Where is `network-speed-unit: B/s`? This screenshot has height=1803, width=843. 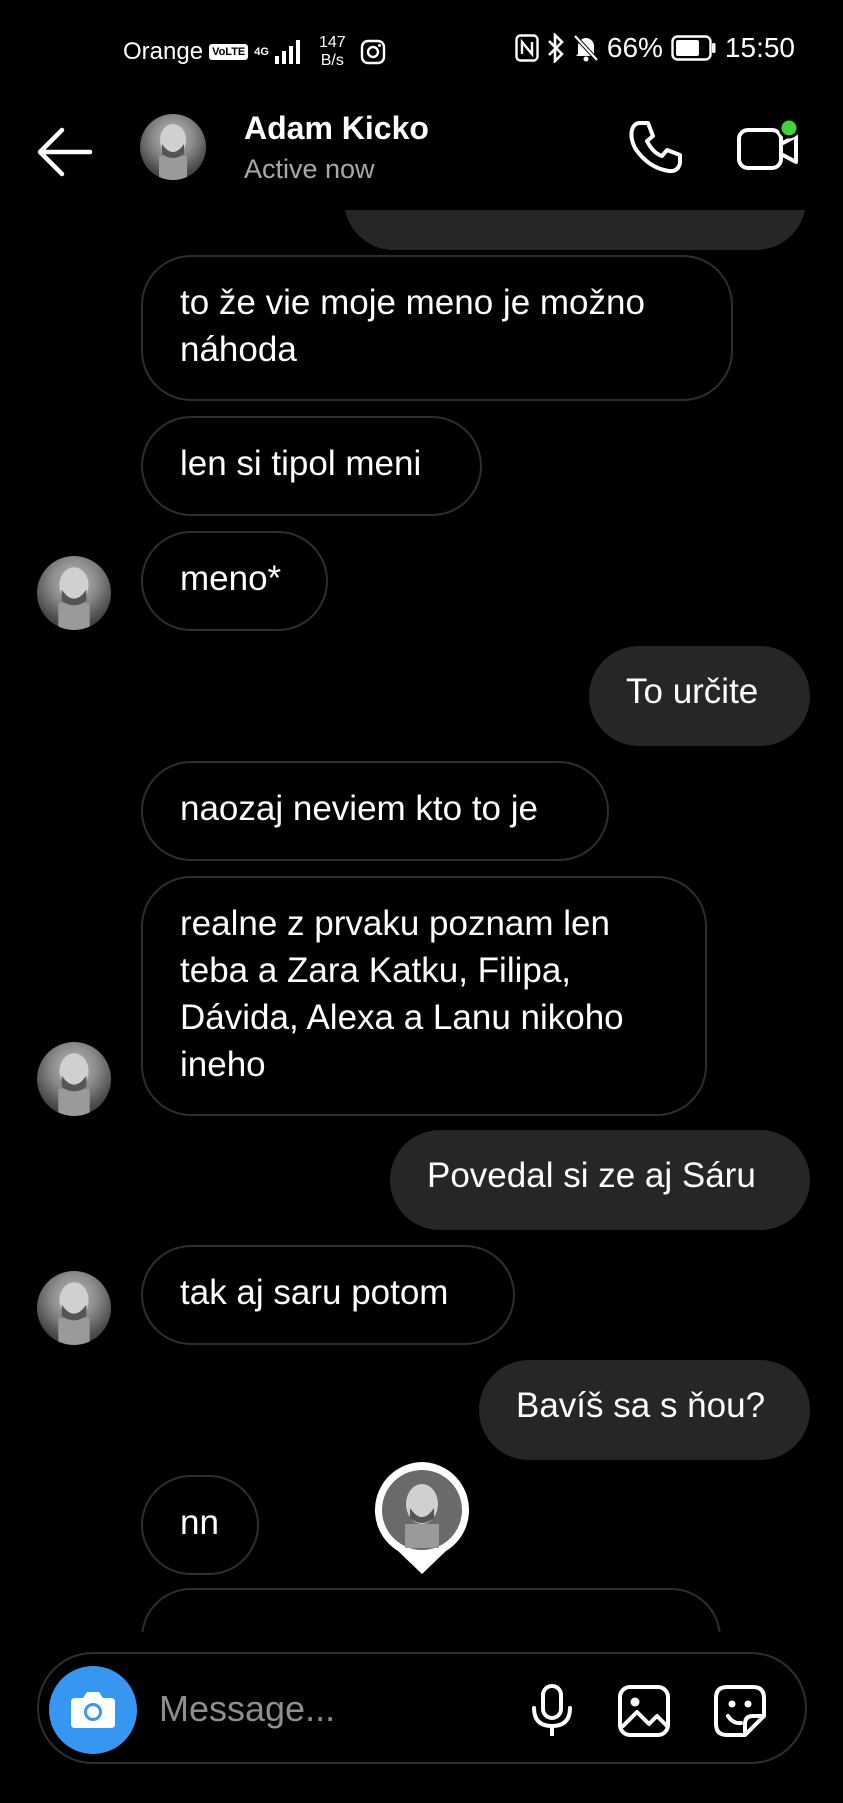 network-speed-unit: B/s is located at coordinates (332, 60).